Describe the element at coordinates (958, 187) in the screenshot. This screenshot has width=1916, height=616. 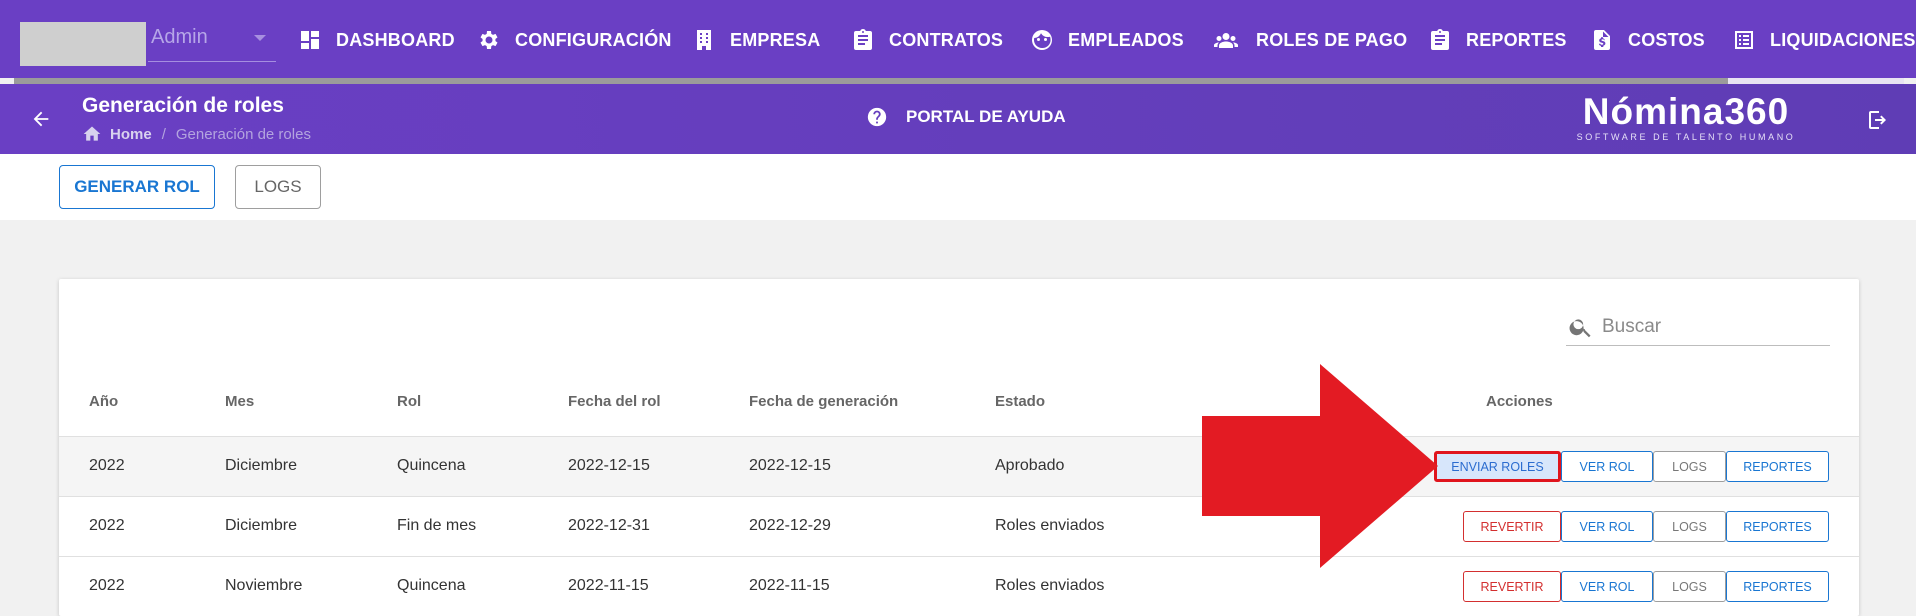
I see `toolbar: GENERAR ROL LOGS` at that location.